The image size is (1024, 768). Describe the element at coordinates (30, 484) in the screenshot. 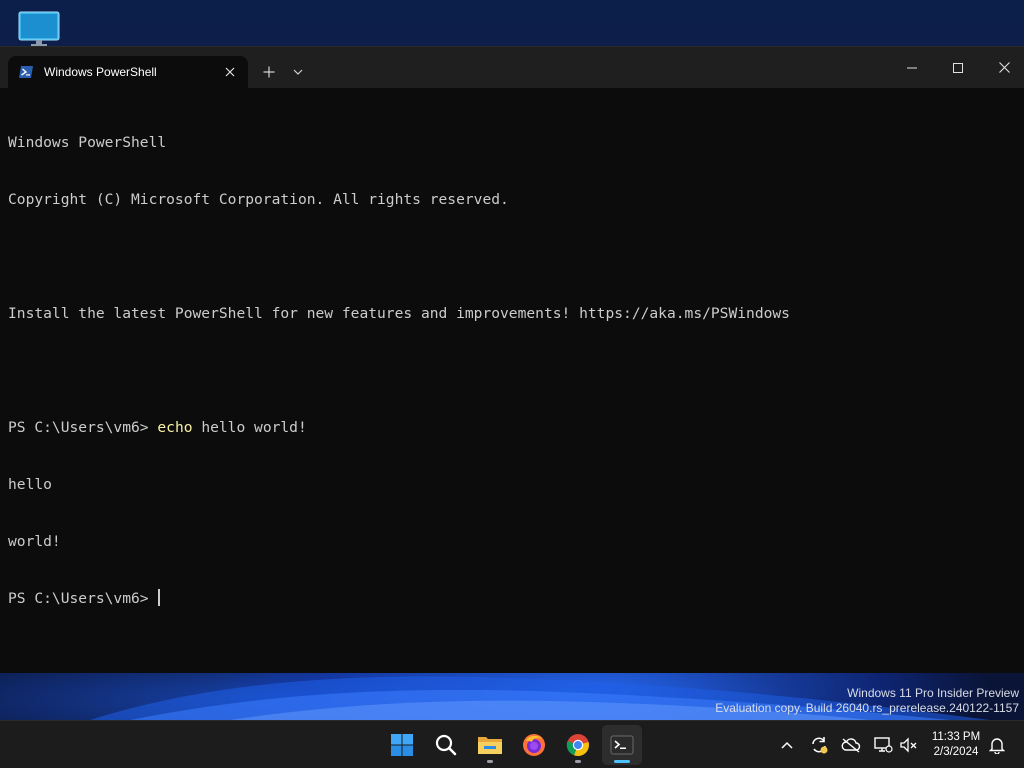

I see `terminal-line: hello` at that location.